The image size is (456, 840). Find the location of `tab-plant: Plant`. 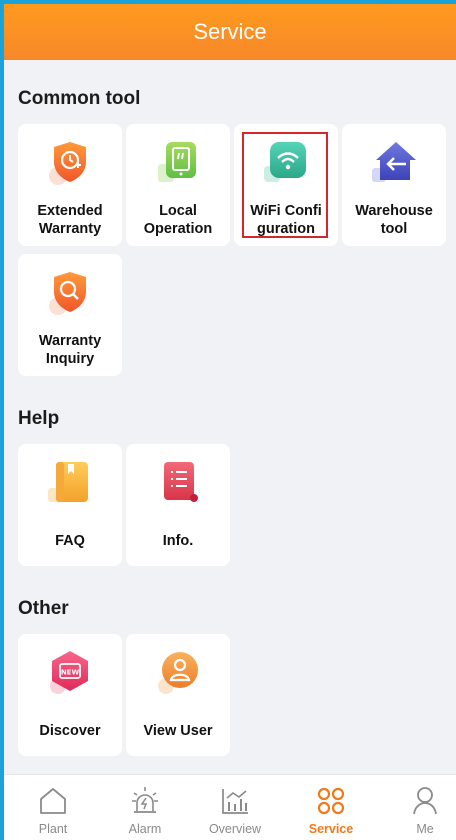

tab-plant: Plant is located at coordinates (53, 807).